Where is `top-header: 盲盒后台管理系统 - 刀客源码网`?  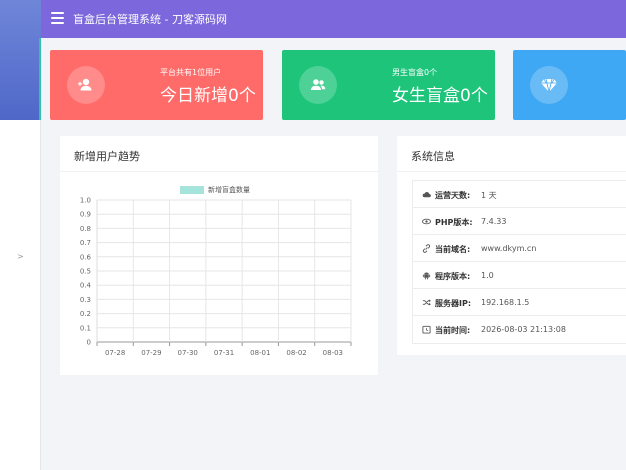
top-header: 盲盒后台管理系统 - 刀客源码网 is located at coordinates (333, 19).